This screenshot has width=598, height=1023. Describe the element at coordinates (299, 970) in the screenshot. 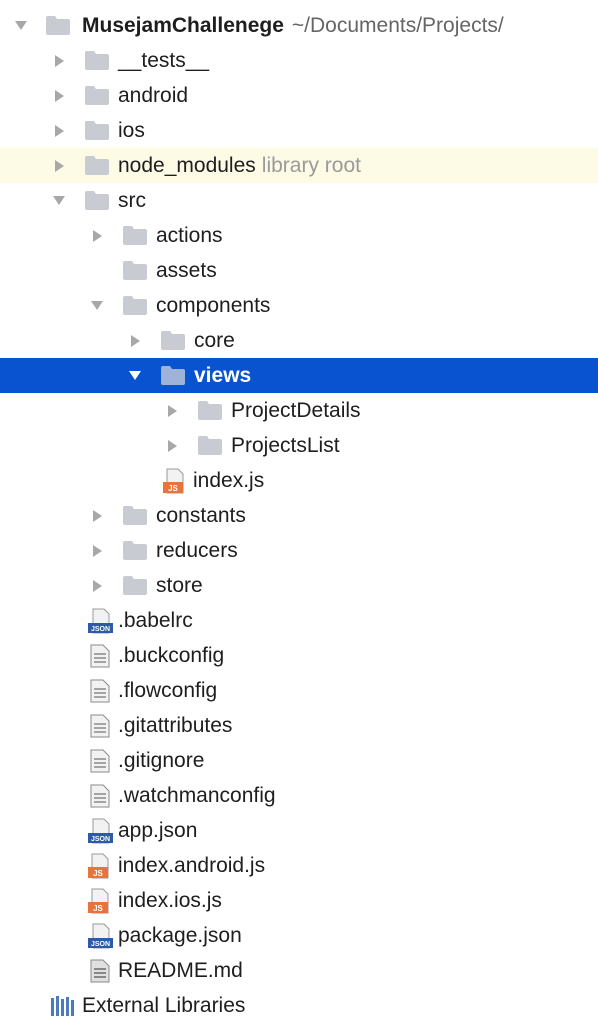

I see `tree-item-readme: README.md` at that location.